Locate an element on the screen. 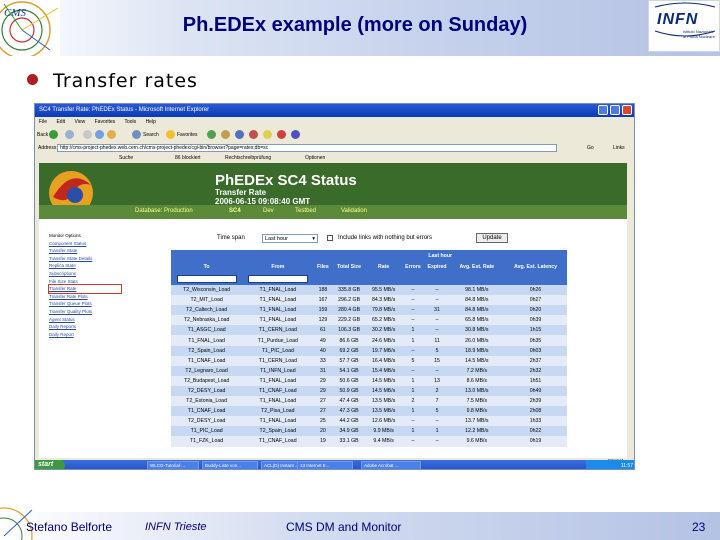  sidebar-item-daily-report: Daily Report is located at coordinates (85, 335).